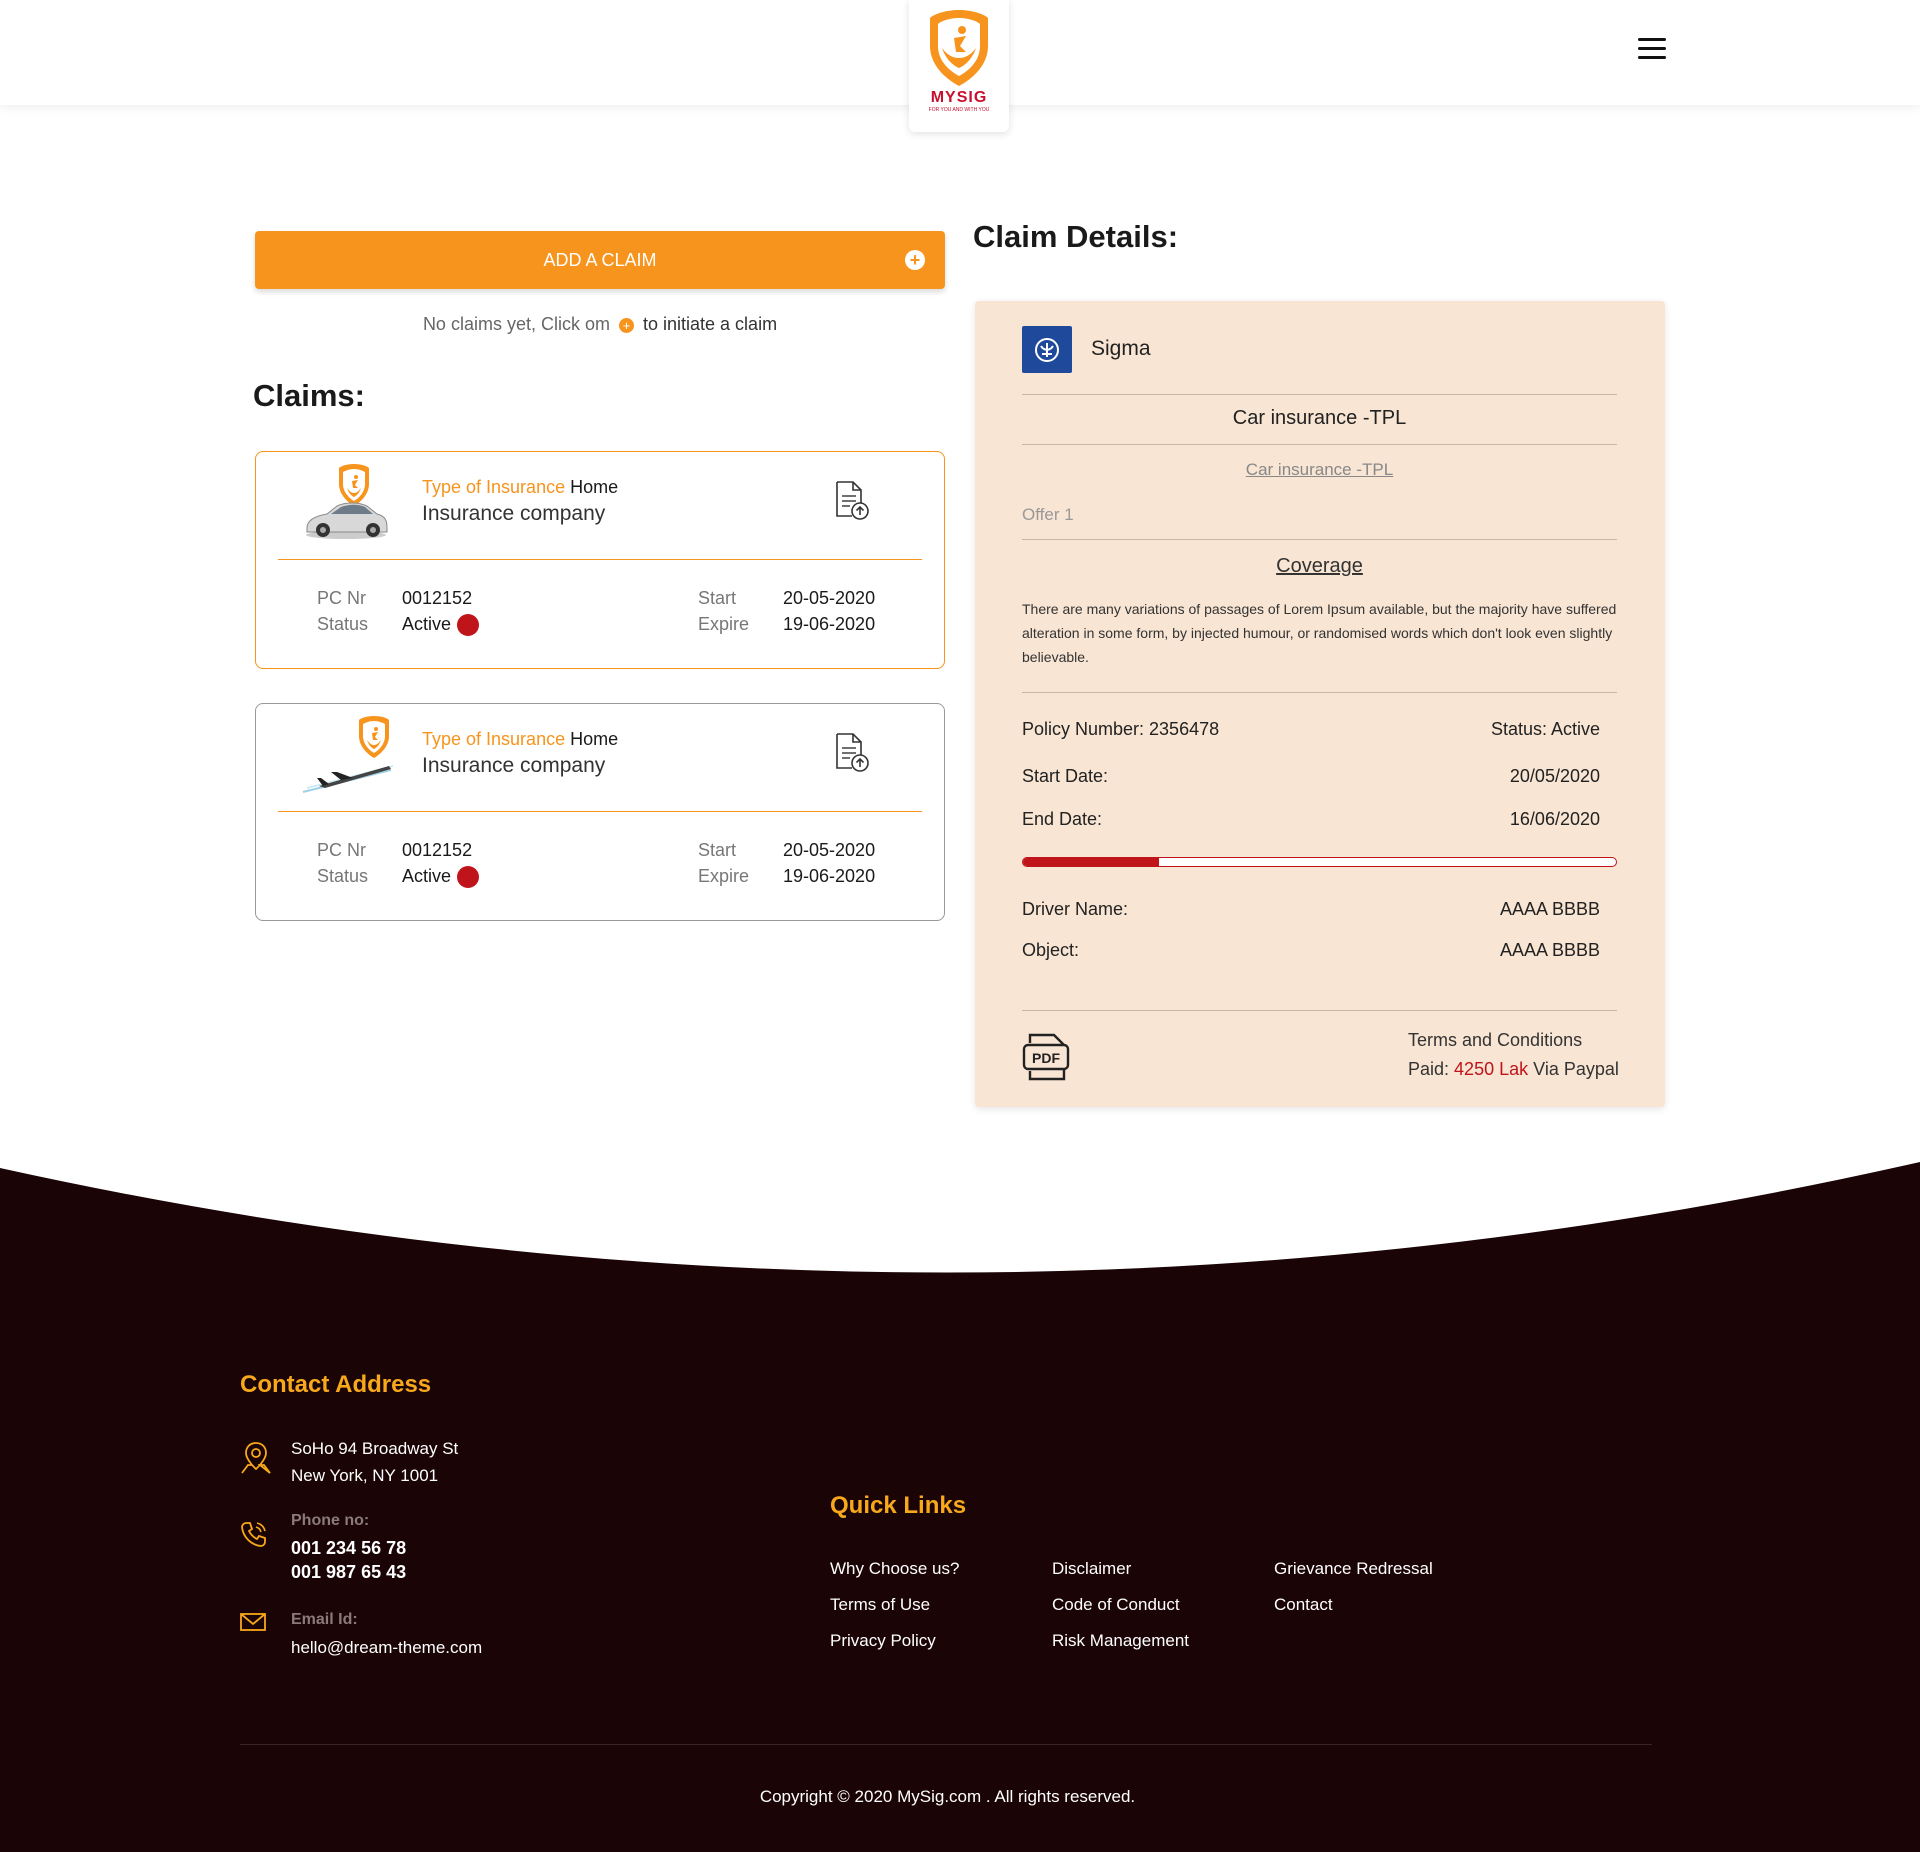  Describe the element at coordinates (324, 1619) in the screenshot. I see `email-label: Email Id:` at that location.